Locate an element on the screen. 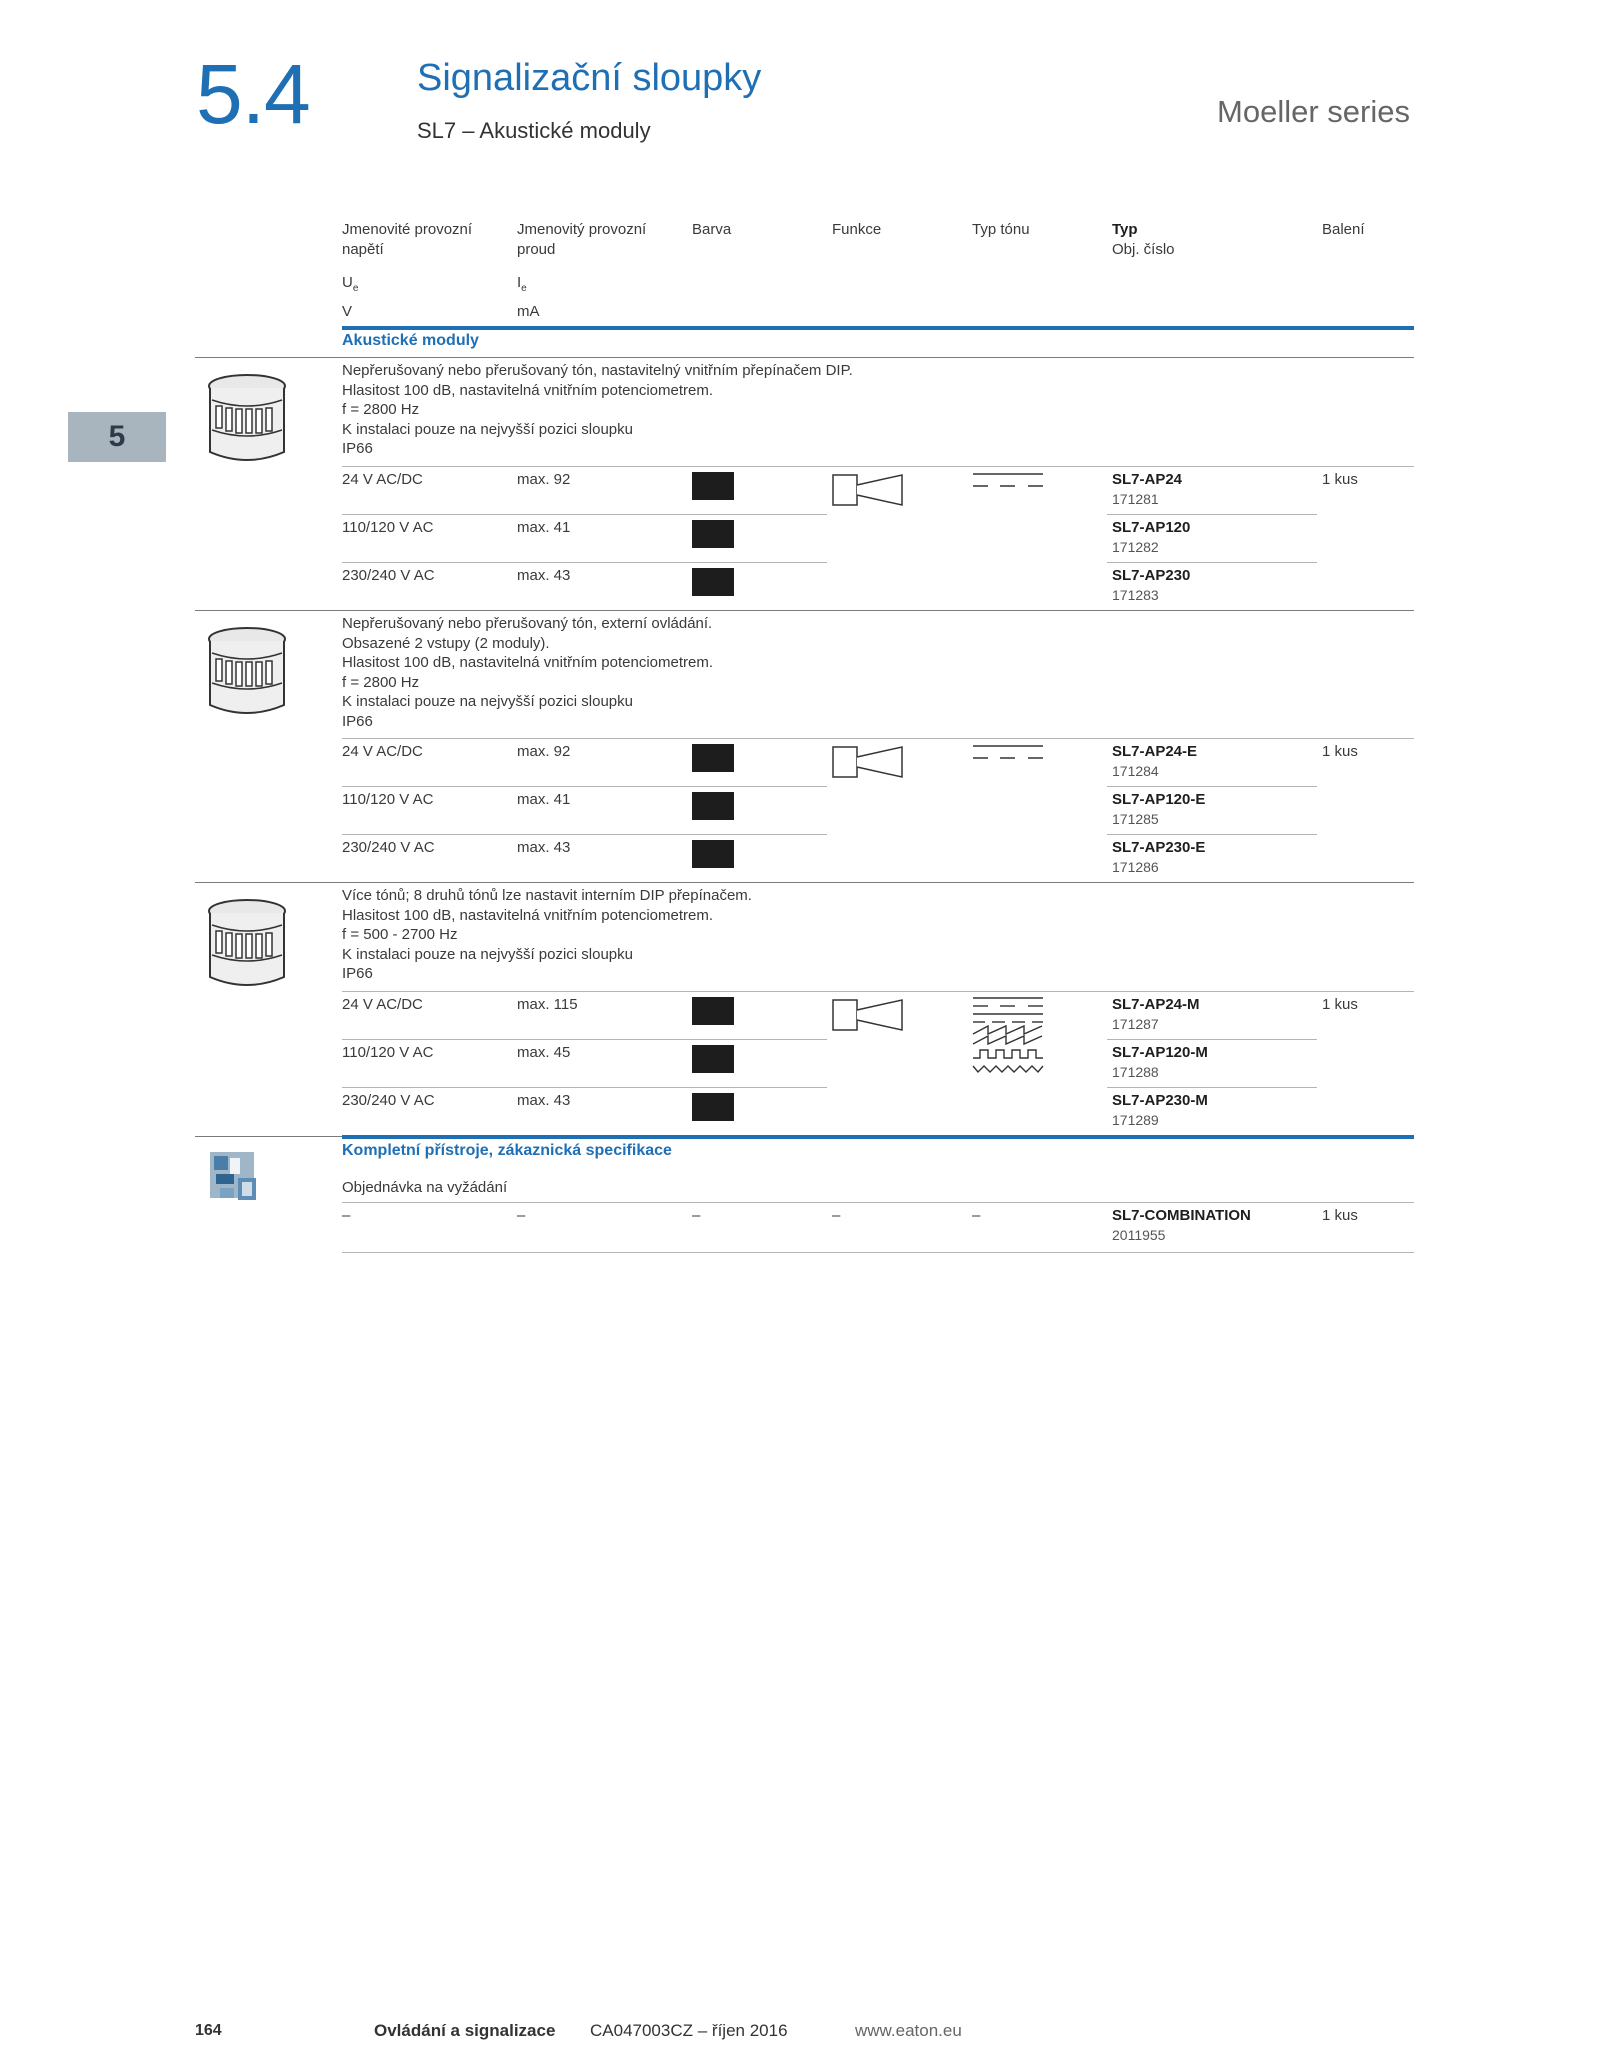 The height and width of the screenshot is (2071, 1600). type-code: SL7-COMBINATION is located at coordinates (1181, 1215).